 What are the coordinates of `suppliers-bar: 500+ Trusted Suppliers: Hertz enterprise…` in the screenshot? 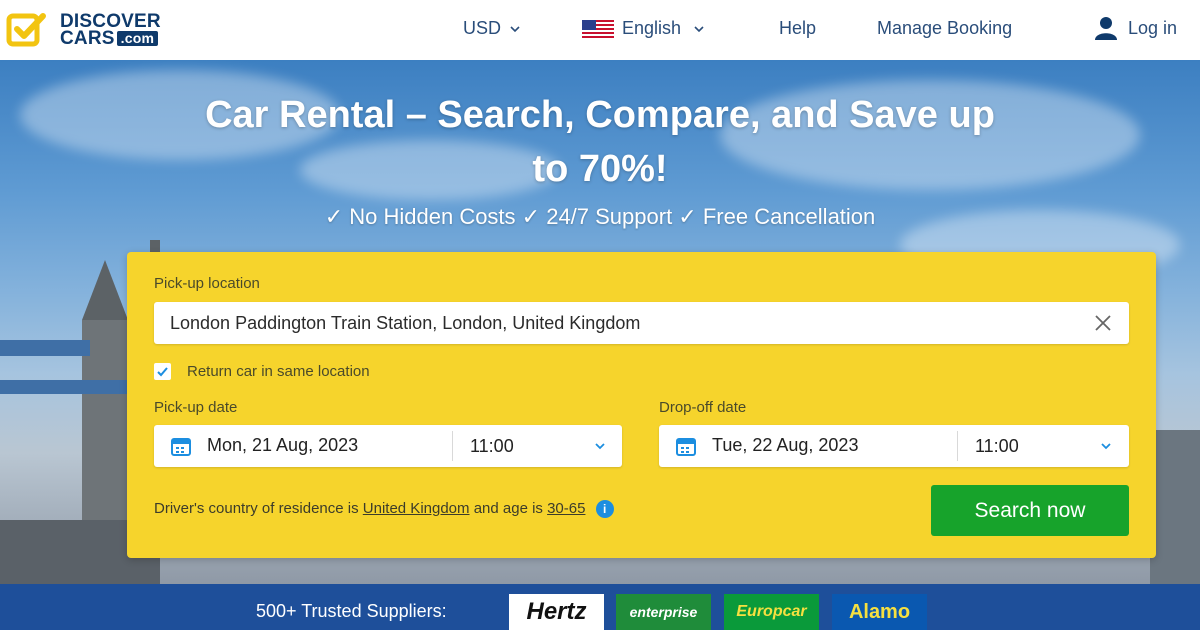 It's located at (600, 607).